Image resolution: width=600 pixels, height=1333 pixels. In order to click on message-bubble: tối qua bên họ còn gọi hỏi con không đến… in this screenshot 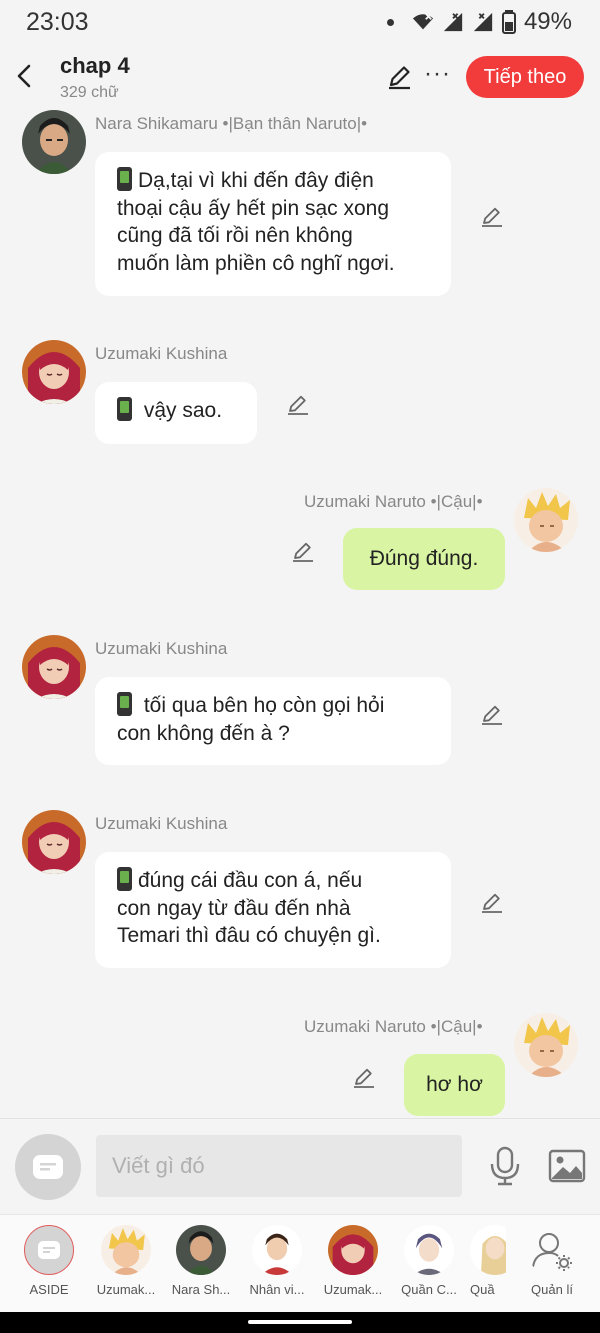, I will do `click(273, 721)`.